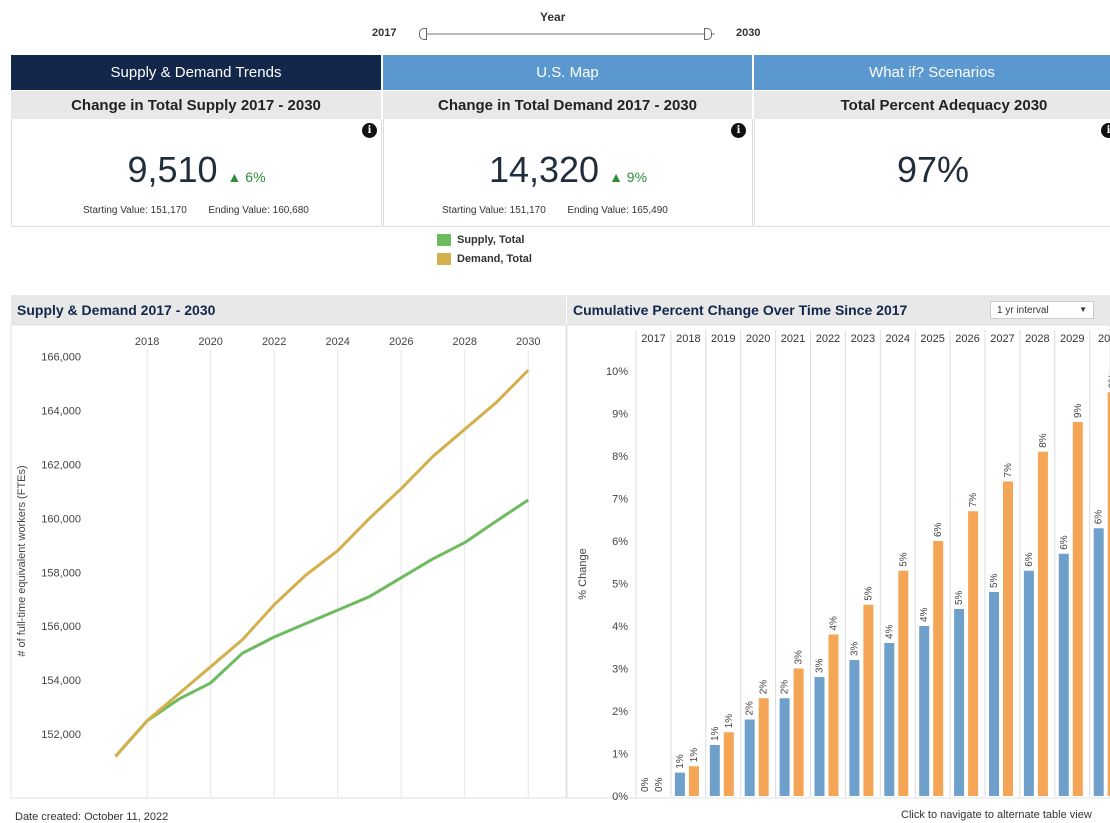  What do you see at coordinates (620, 712) in the screenshot?
I see `y-tick-label: 2%` at bounding box center [620, 712].